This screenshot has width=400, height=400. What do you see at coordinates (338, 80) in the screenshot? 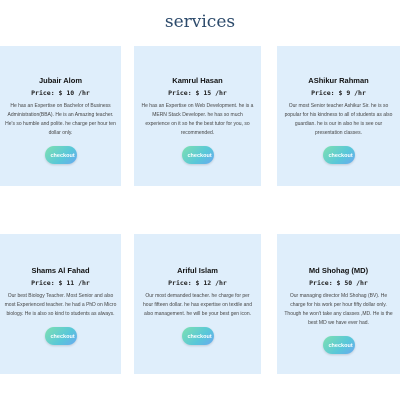
I see `tutor-name: AShikur Rahman` at bounding box center [338, 80].